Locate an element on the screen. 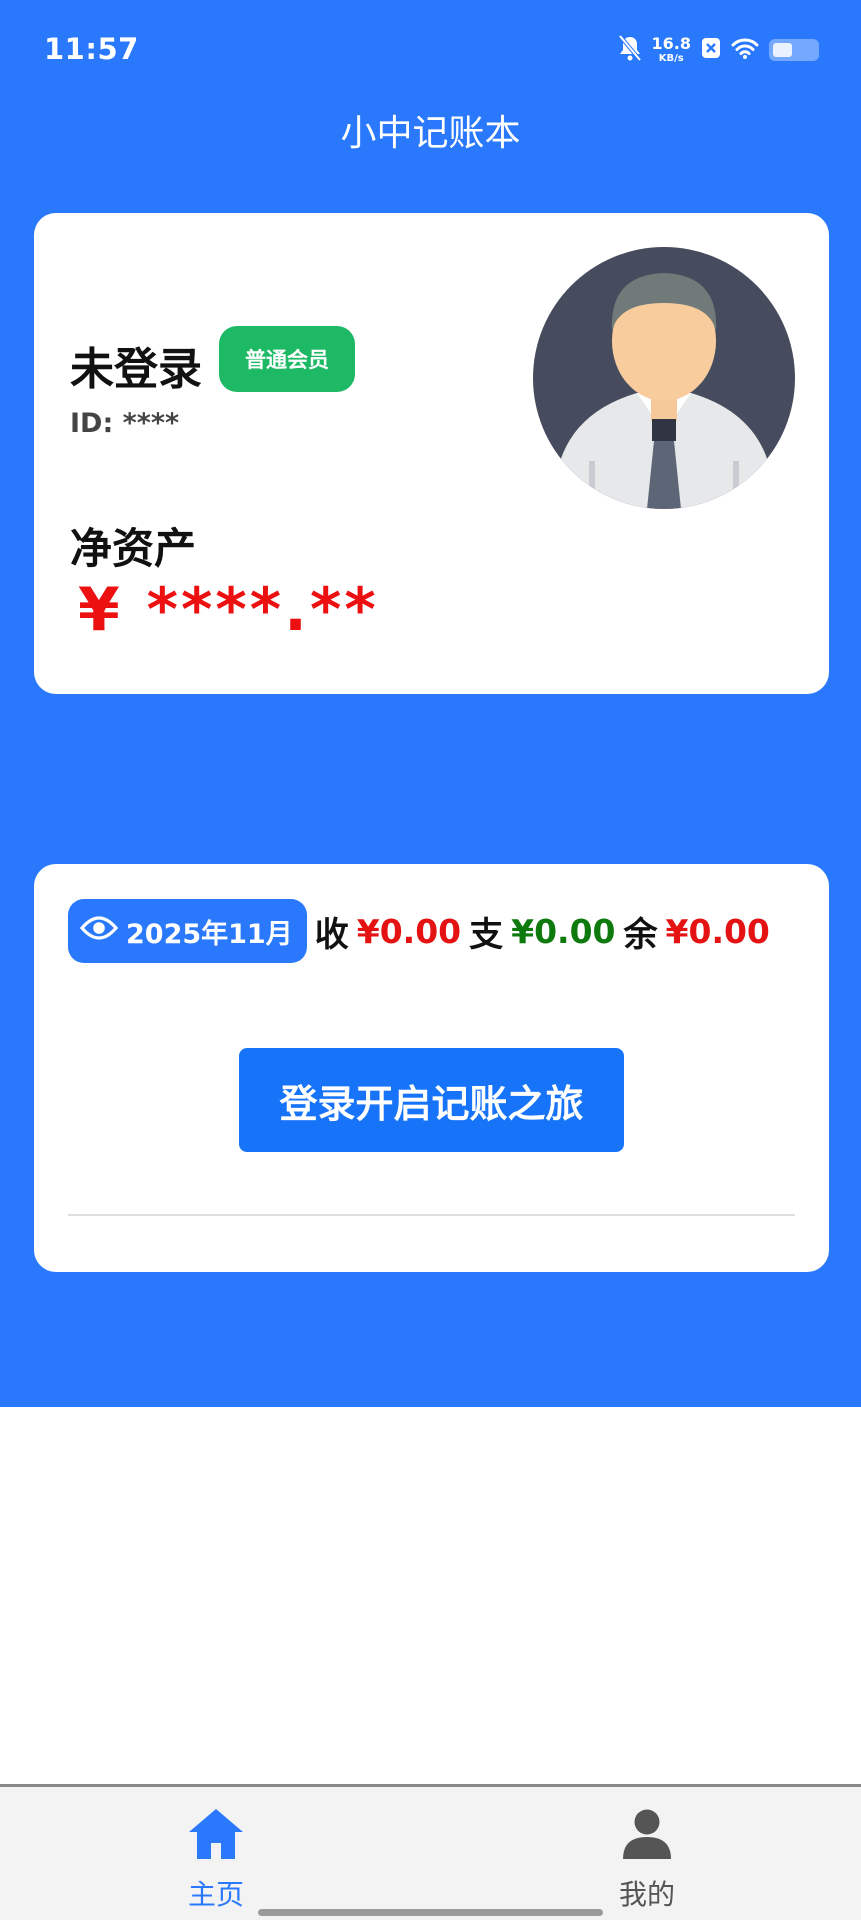 The width and height of the screenshot is (861, 1920). status-time: 11:57 is located at coordinates (91, 49).